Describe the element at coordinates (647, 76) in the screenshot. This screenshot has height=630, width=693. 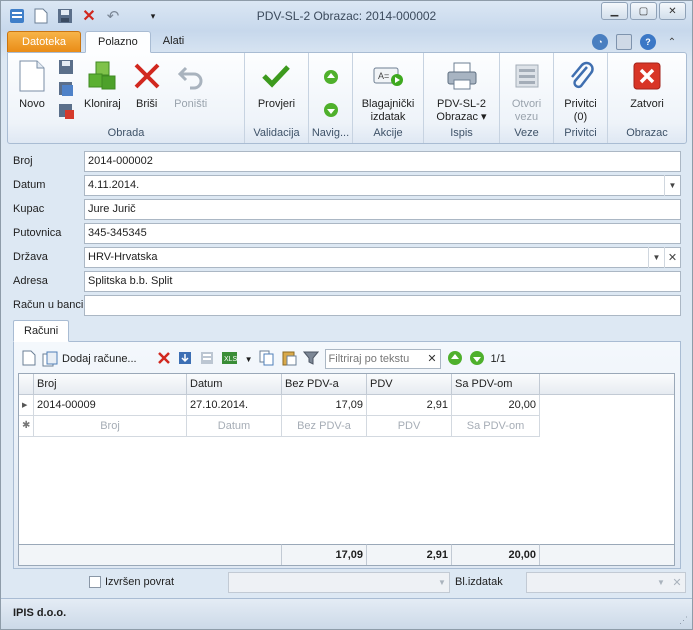
I see `close-red-icon` at that location.